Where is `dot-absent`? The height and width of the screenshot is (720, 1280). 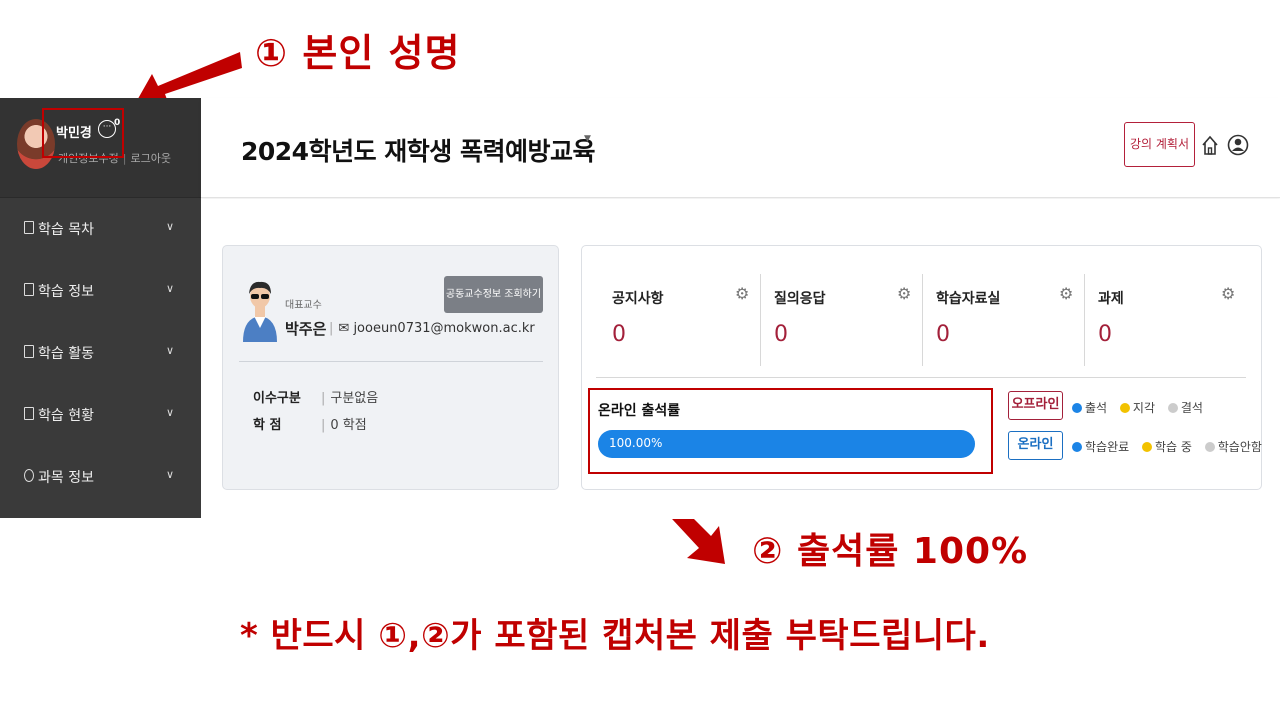 dot-absent is located at coordinates (1172, 408).